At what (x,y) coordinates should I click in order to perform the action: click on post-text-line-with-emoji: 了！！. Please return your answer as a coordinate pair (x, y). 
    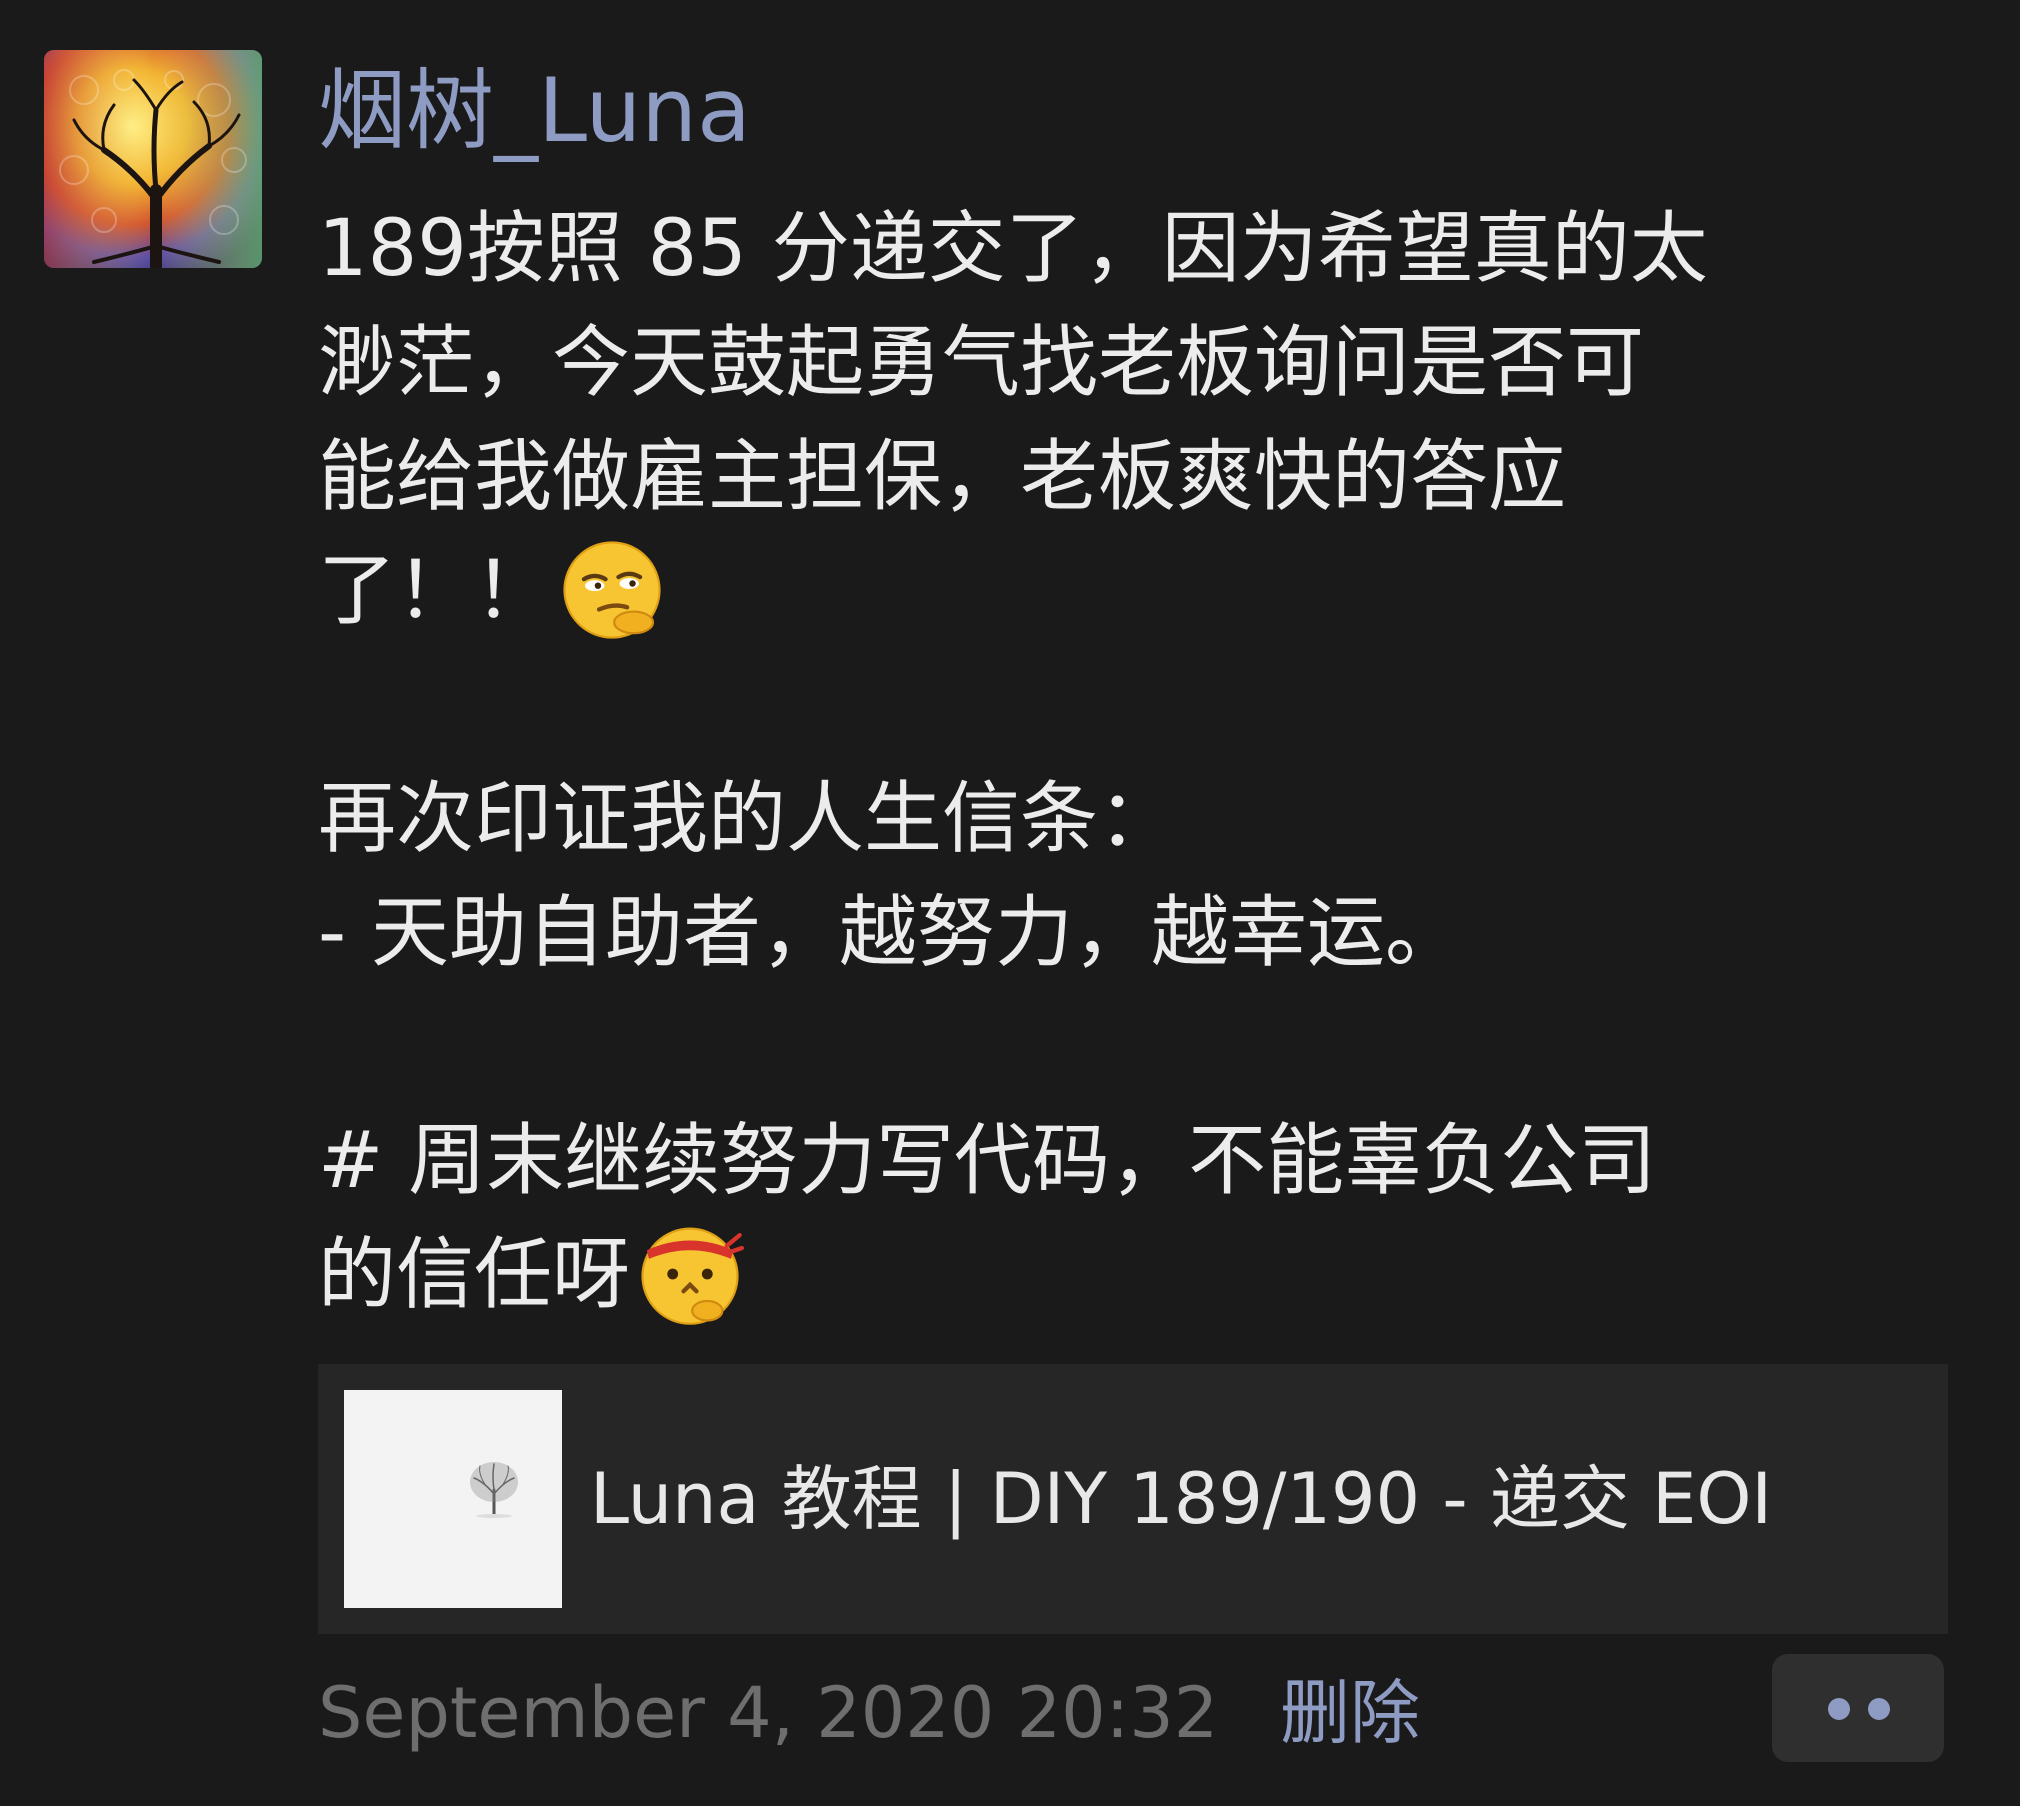
    Looking at the image, I should click on (1148, 591).